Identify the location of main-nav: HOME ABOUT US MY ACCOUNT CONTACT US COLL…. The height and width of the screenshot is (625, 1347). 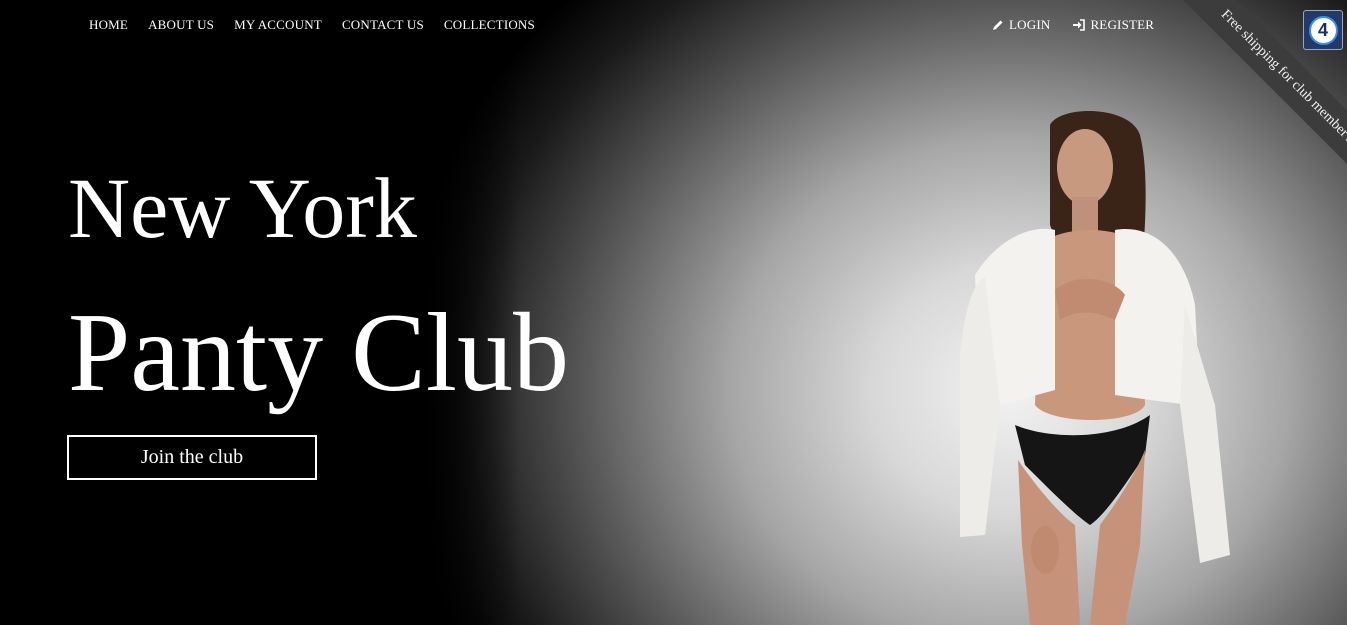
(312, 25).